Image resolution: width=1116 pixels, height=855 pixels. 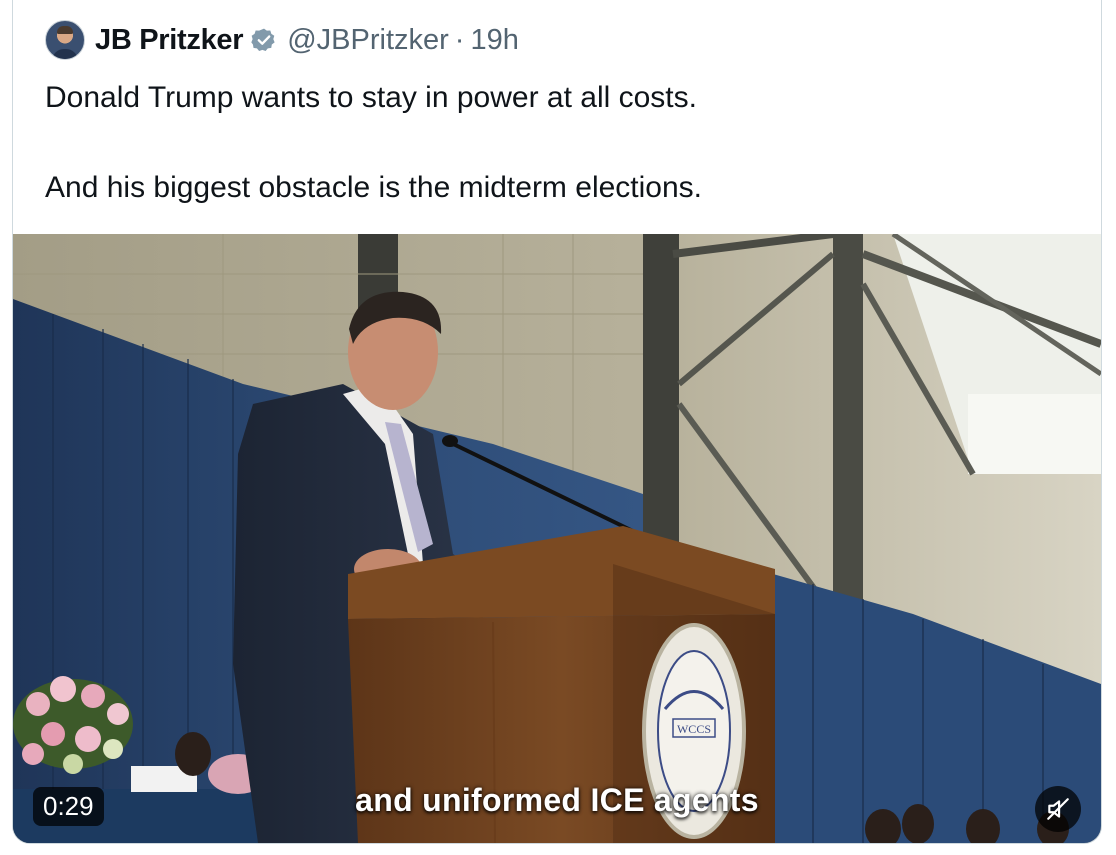 What do you see at coordinates (494, 40) in the screenshot?
I see `tweet-timestamp: 19h` at bounding box center [494, 40].